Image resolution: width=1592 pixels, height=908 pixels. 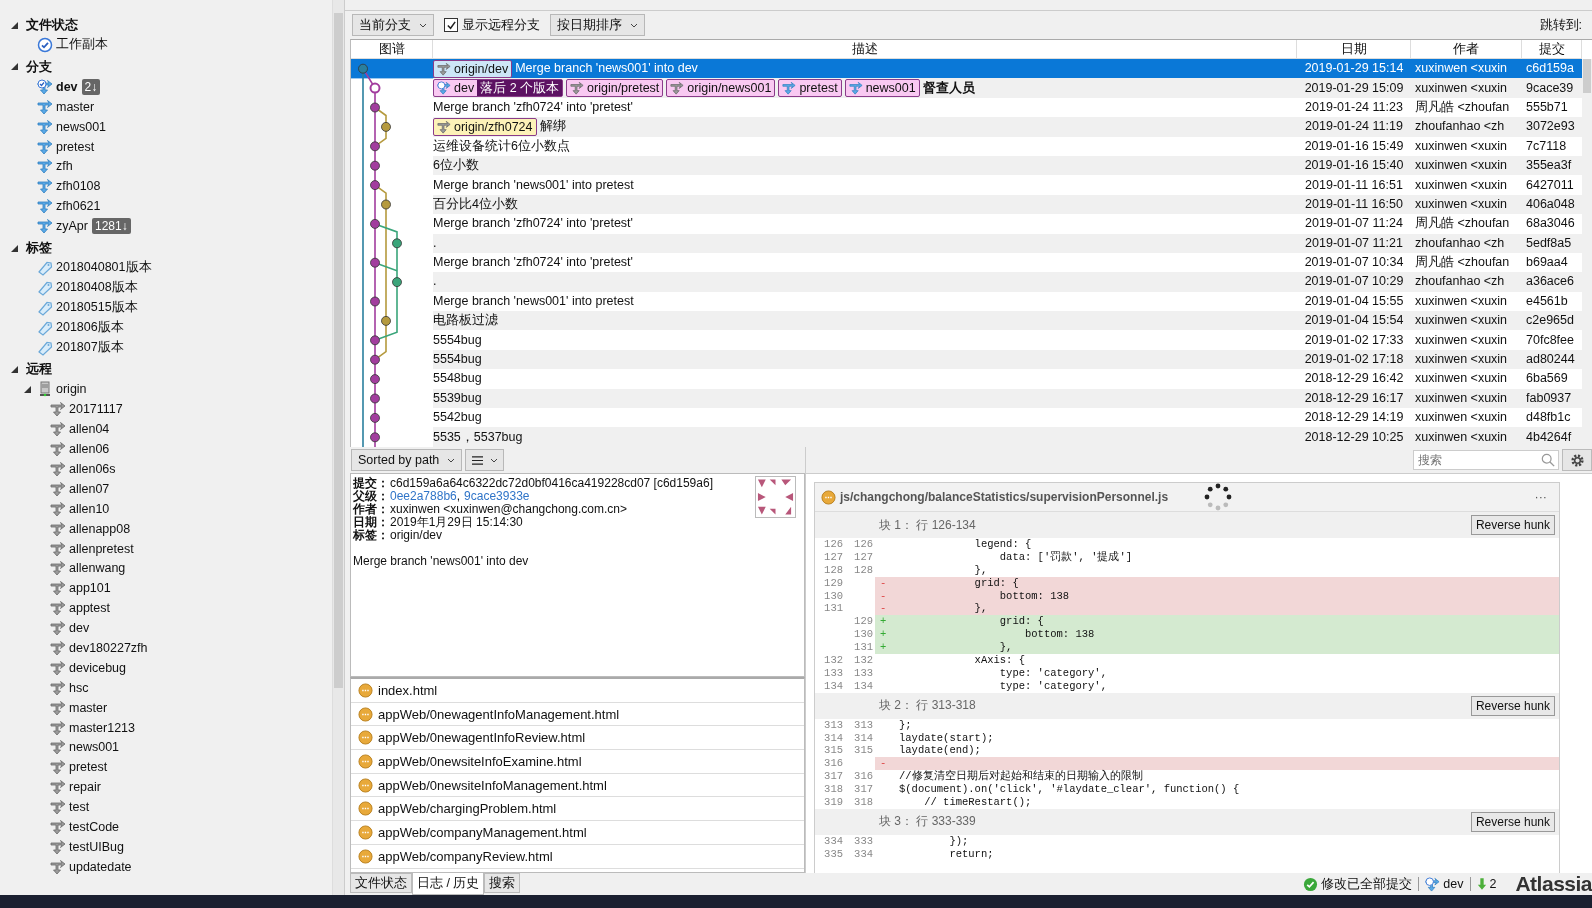 I want to click on scrollbar-thumb, so click(x=1587, y=76).